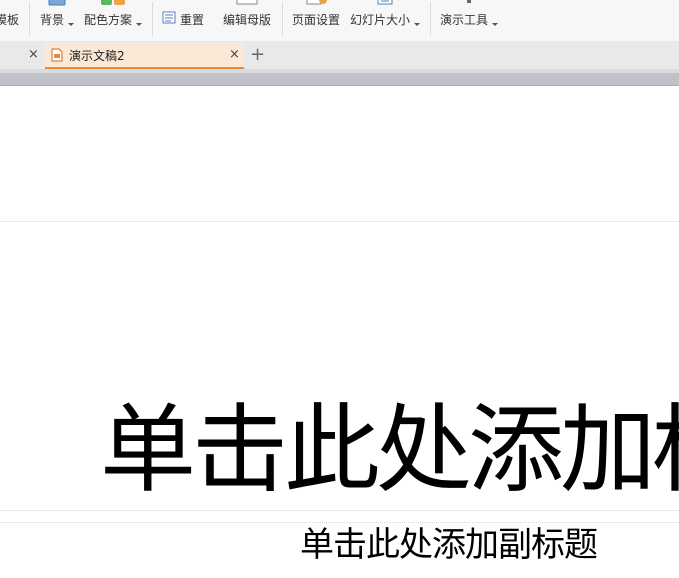 The height and width of the screenshot is (578, 679). Describe the element at coordinates (51, 20) in the screenshot. I see `background-label: 背景` at that location.